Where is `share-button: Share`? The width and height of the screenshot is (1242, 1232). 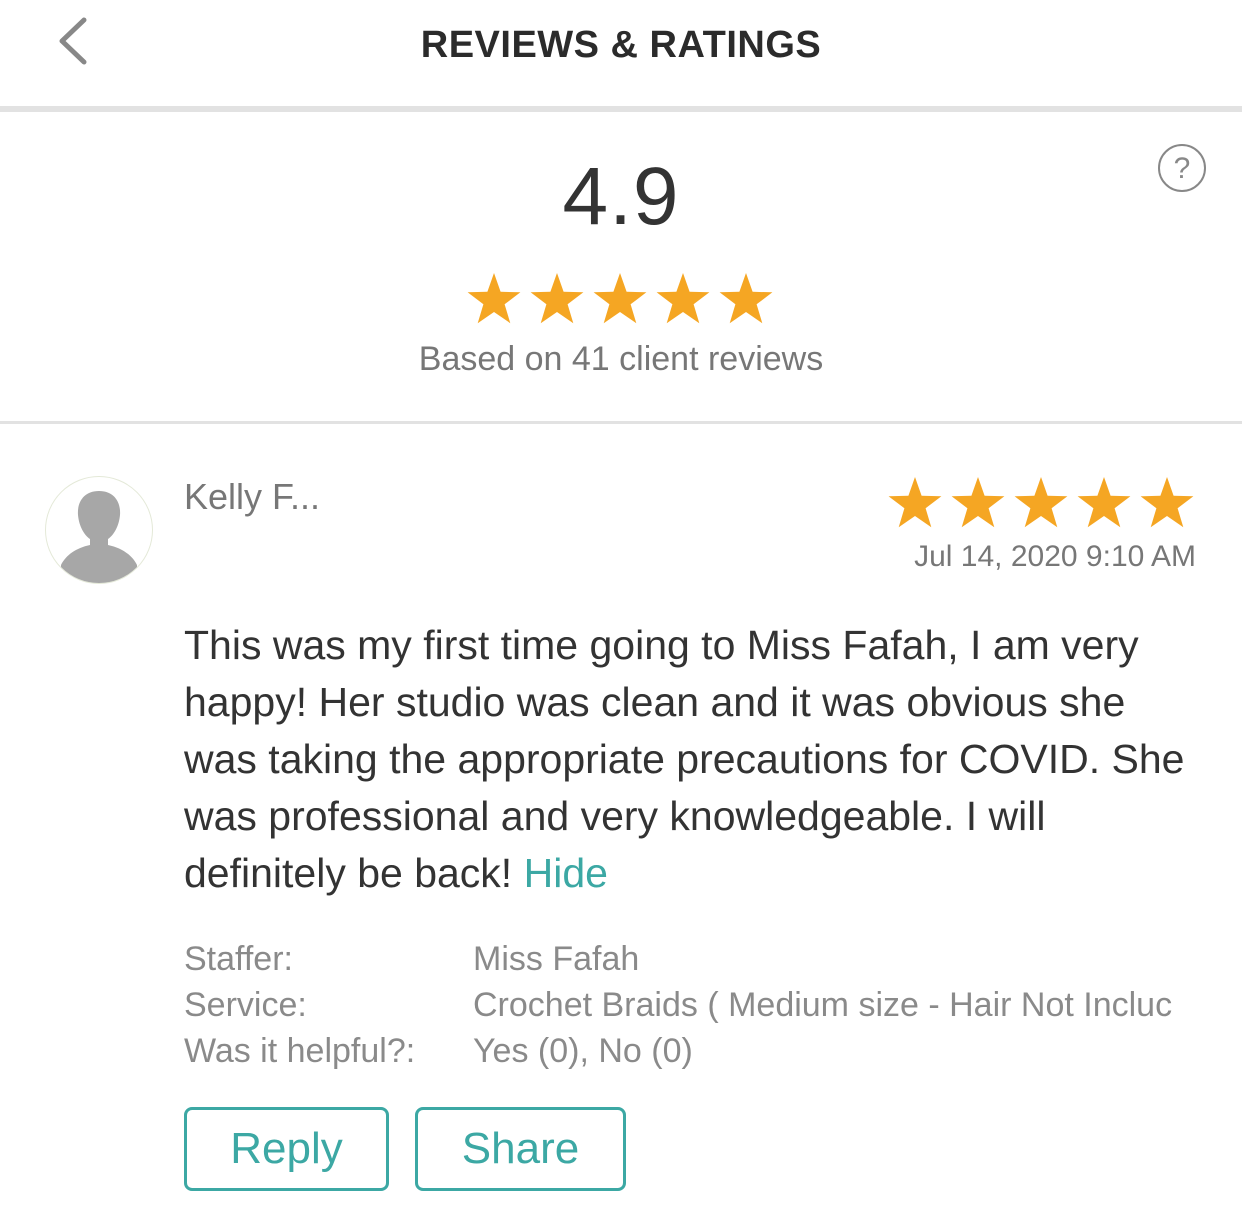 share-button: Share is located at coordinates (520, 1149).